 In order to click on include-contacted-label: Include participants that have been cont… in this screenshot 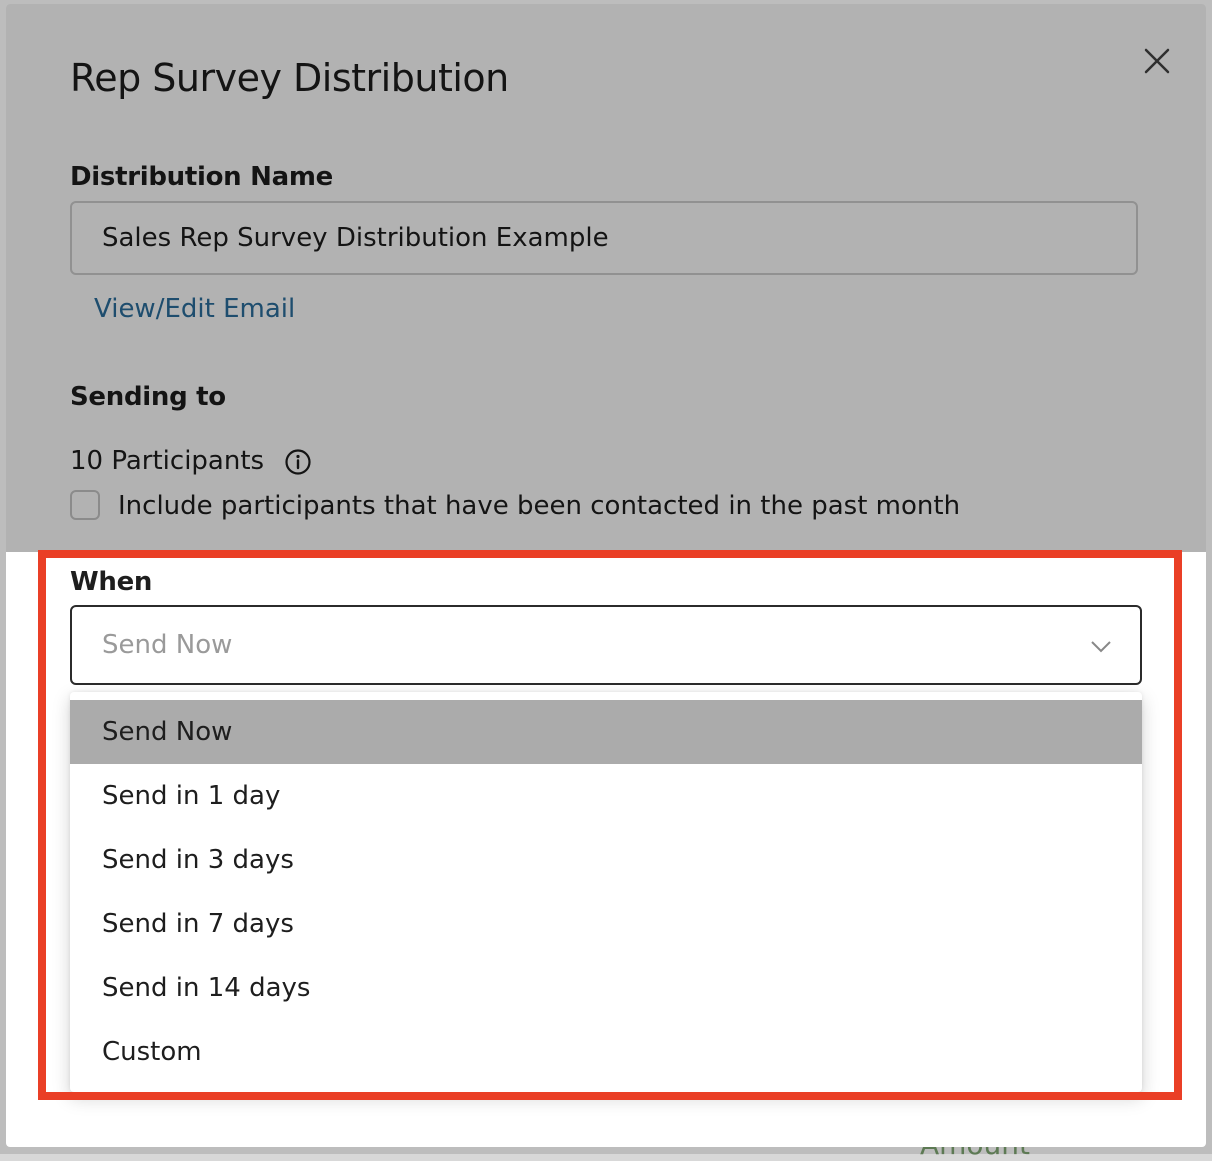, I will do `click(539, 506)`.